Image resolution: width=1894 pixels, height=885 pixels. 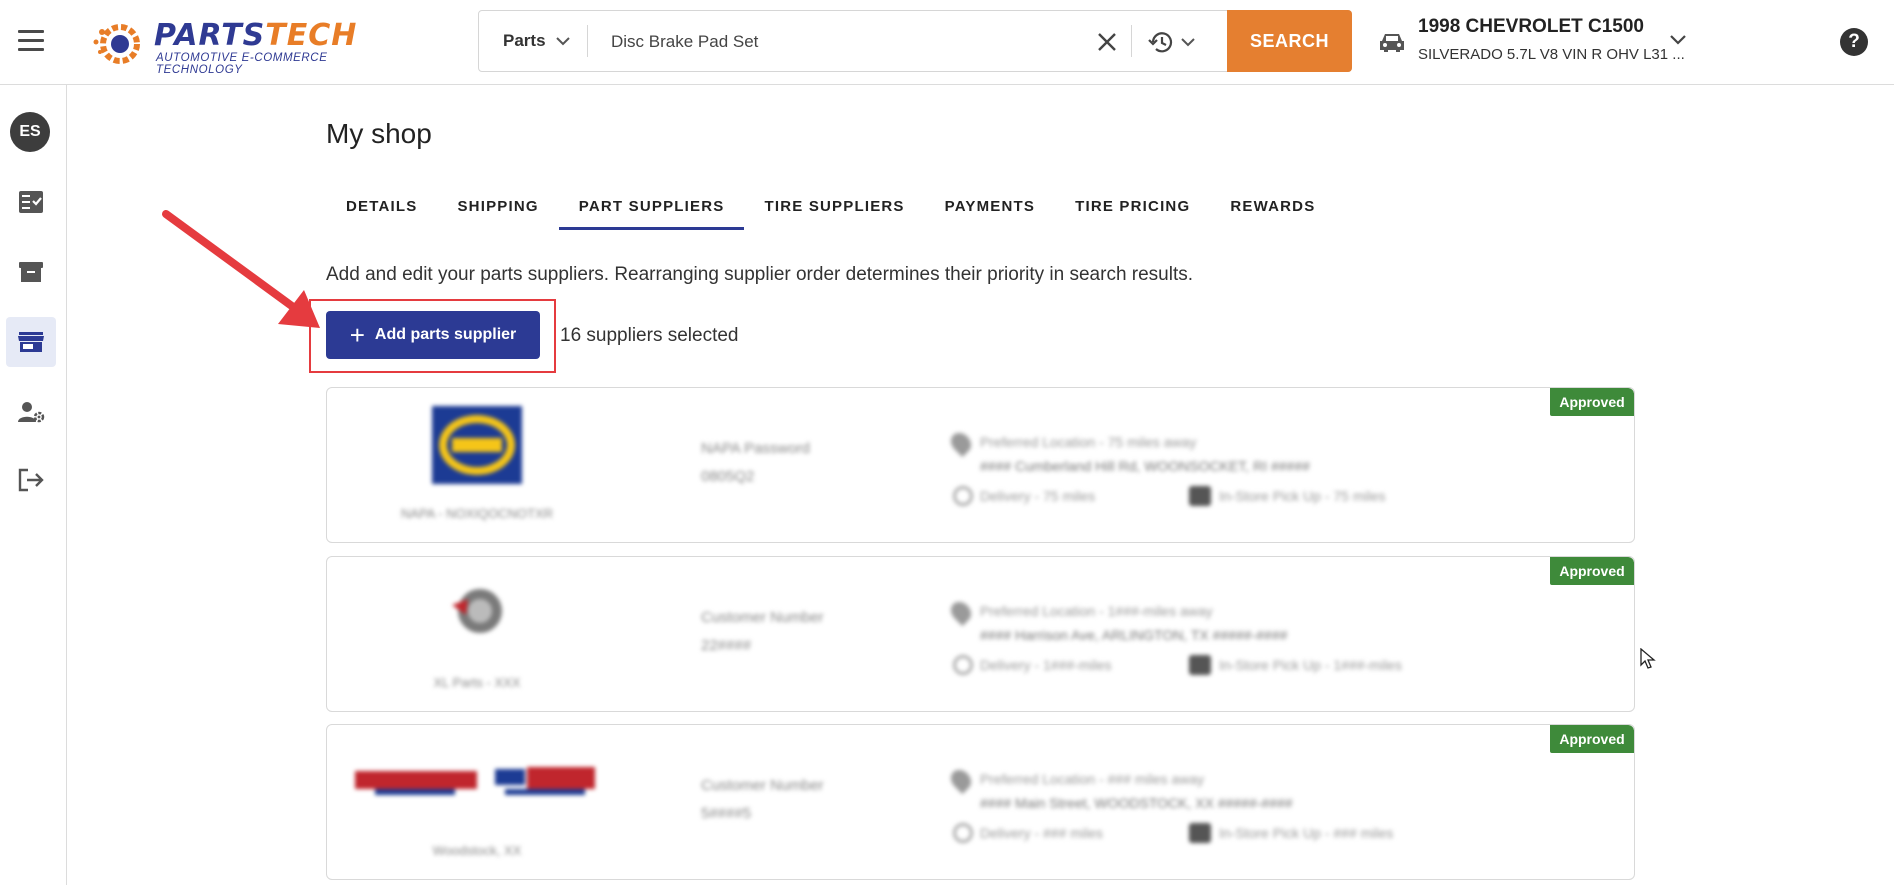 I want to click on search-type-dropdown: Parts, so click(x=536, y=41).